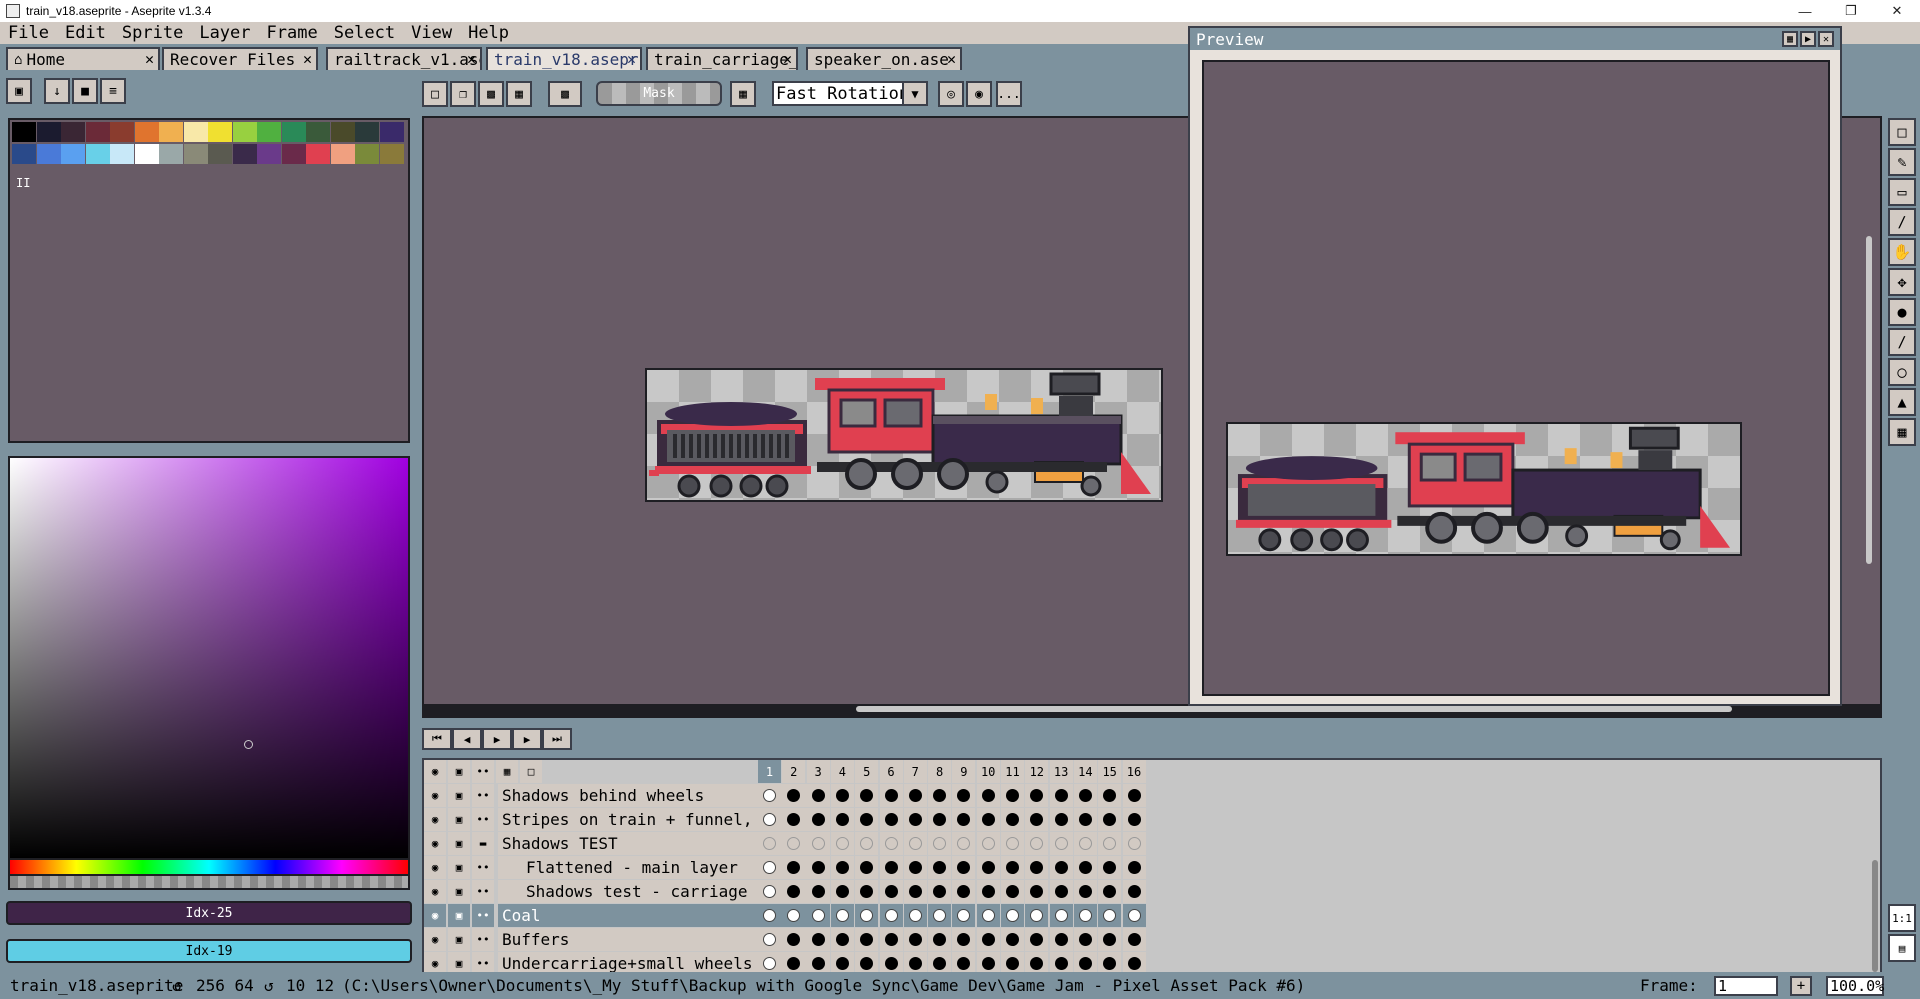 The height and width of the screenshot is (999, 1920). Describe the element at coordinates (1902, 948) in the screenshot. I see `timeline-toggle-icon: ▤` at that location.